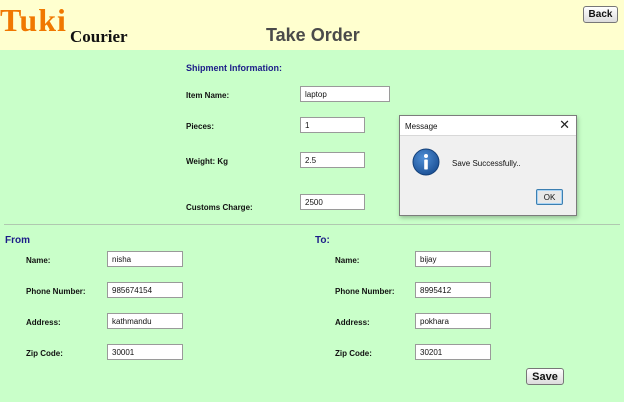 The image size is (624, 402). I want to click on ok-button: OK, so click(549, 197).